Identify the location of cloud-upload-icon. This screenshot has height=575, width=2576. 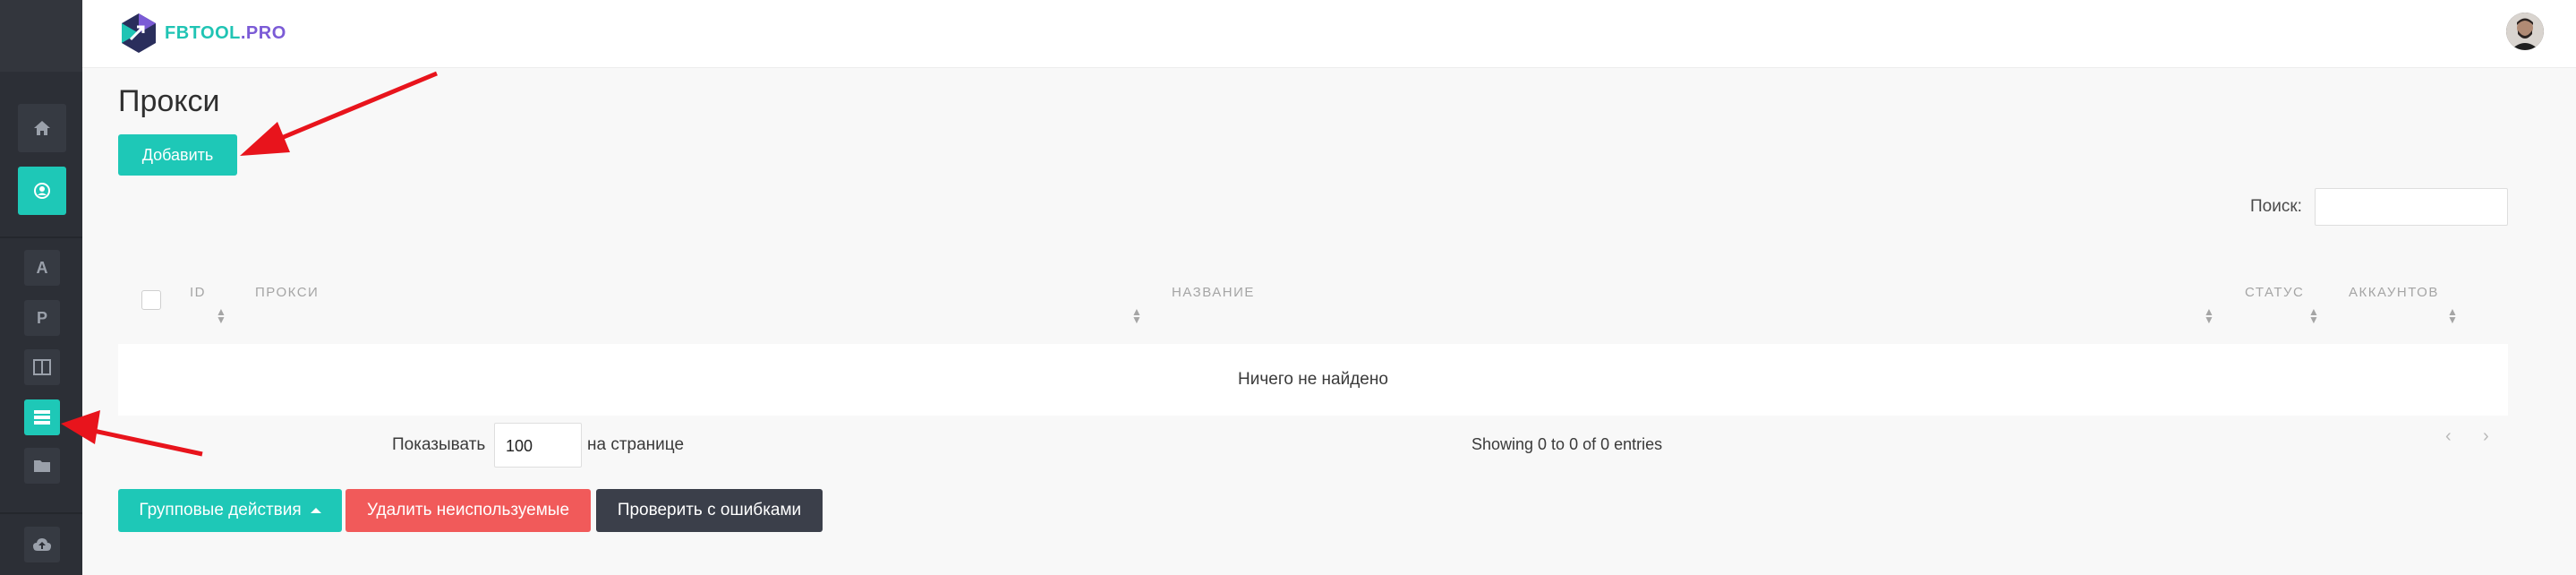
(42, 544).